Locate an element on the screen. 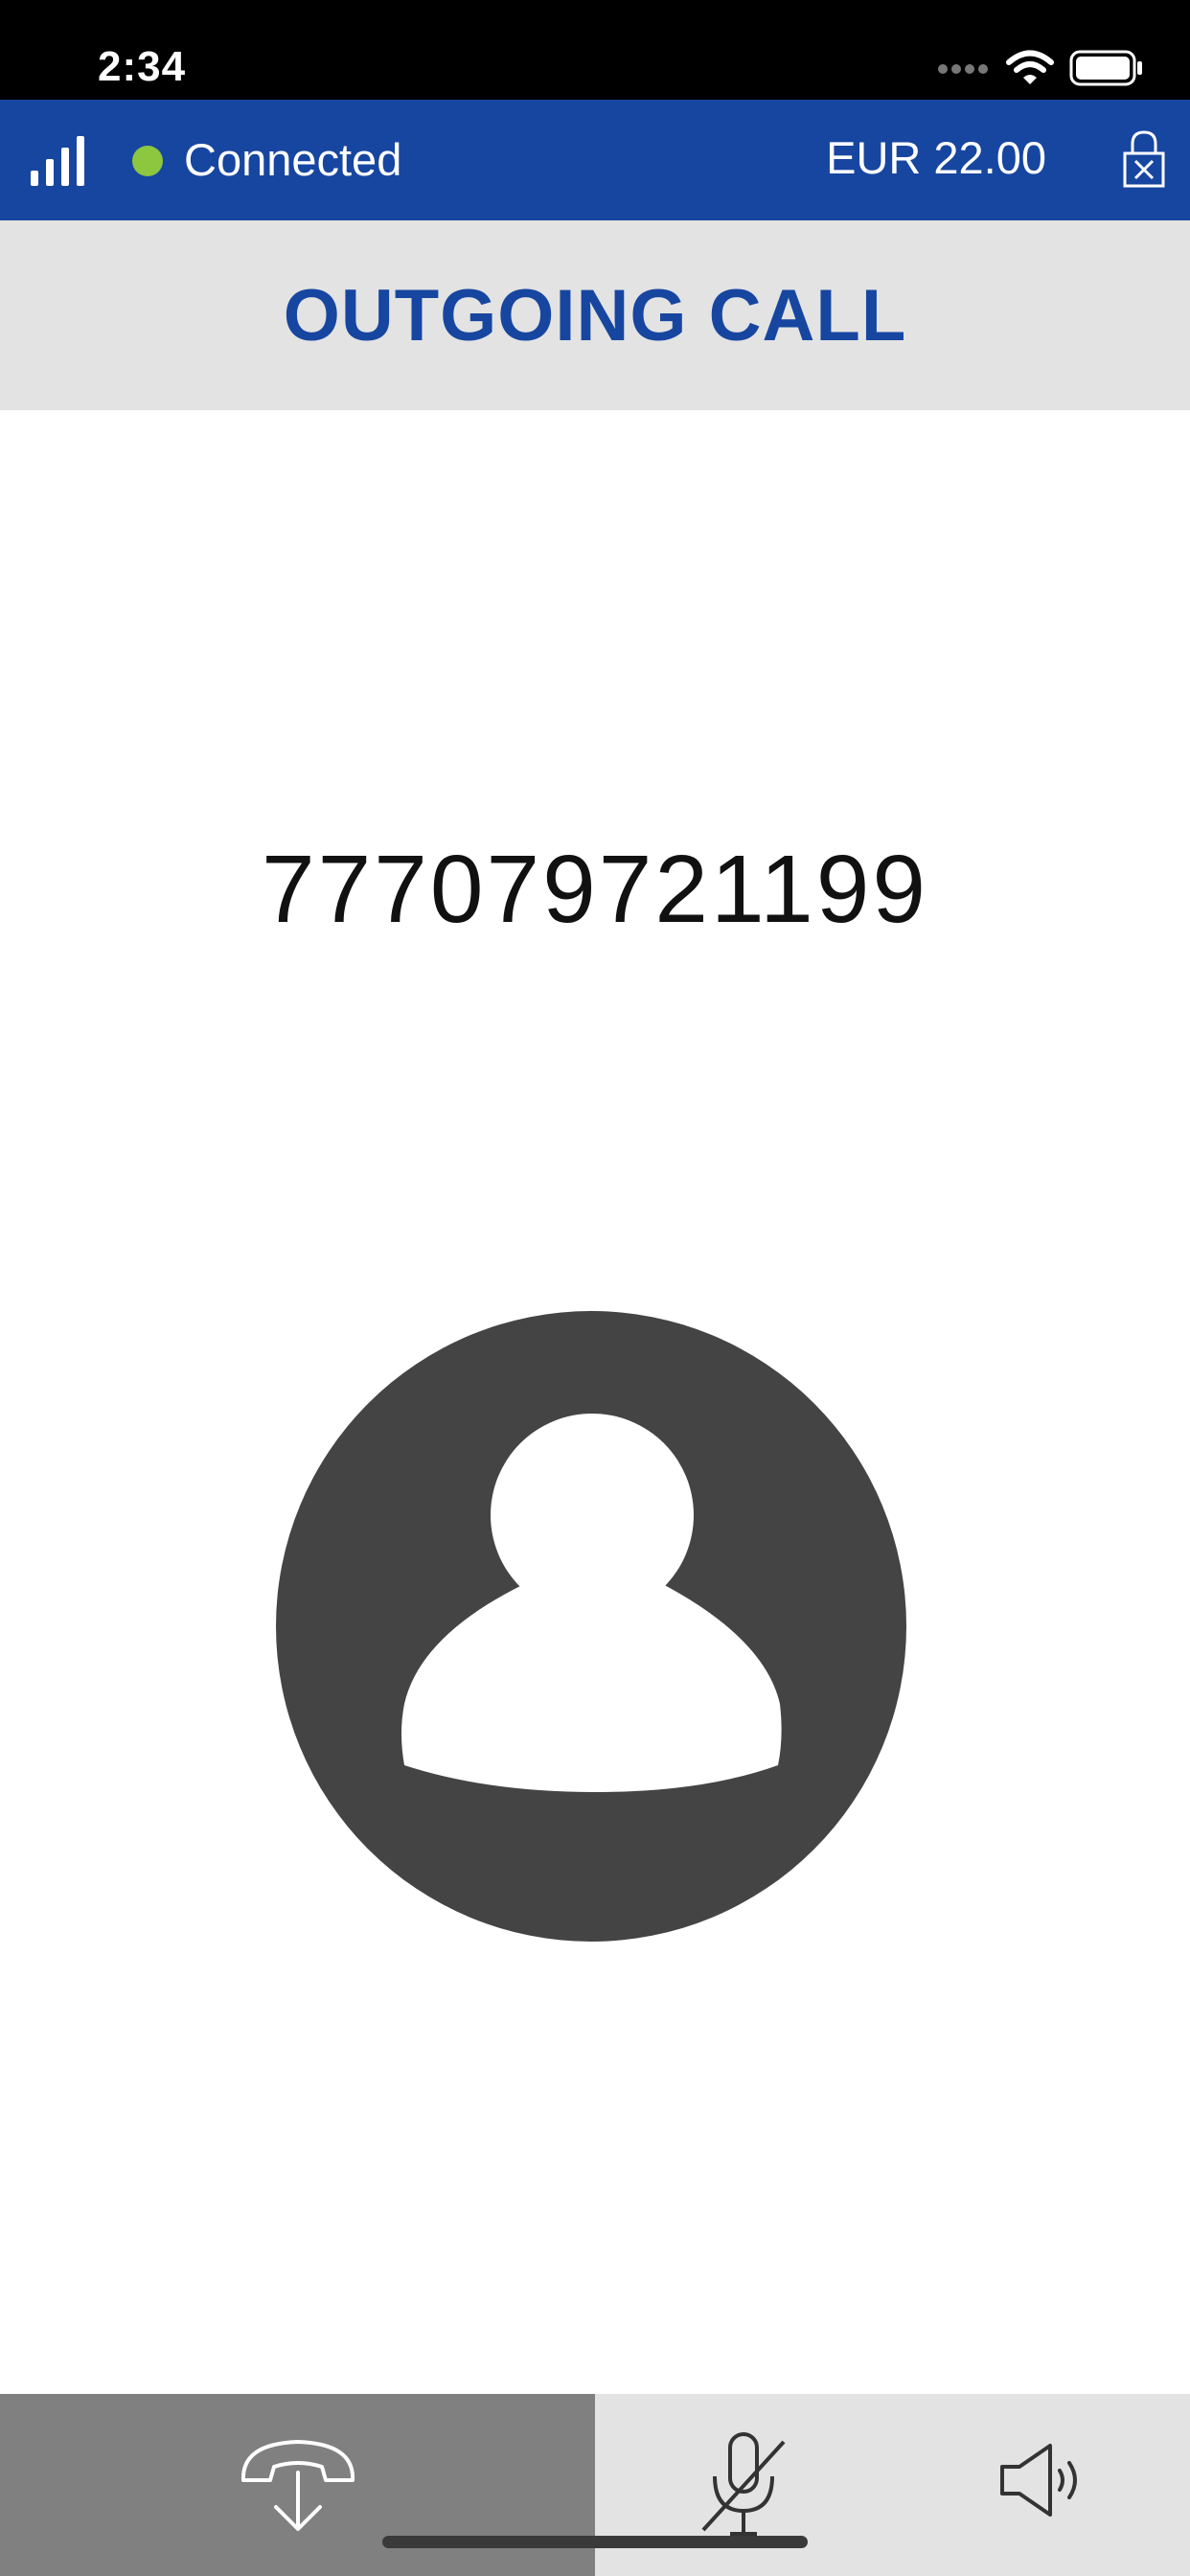 The width and height of the screenshot is (1190, 2576). mute-button is located at coordinates (744, 2485).